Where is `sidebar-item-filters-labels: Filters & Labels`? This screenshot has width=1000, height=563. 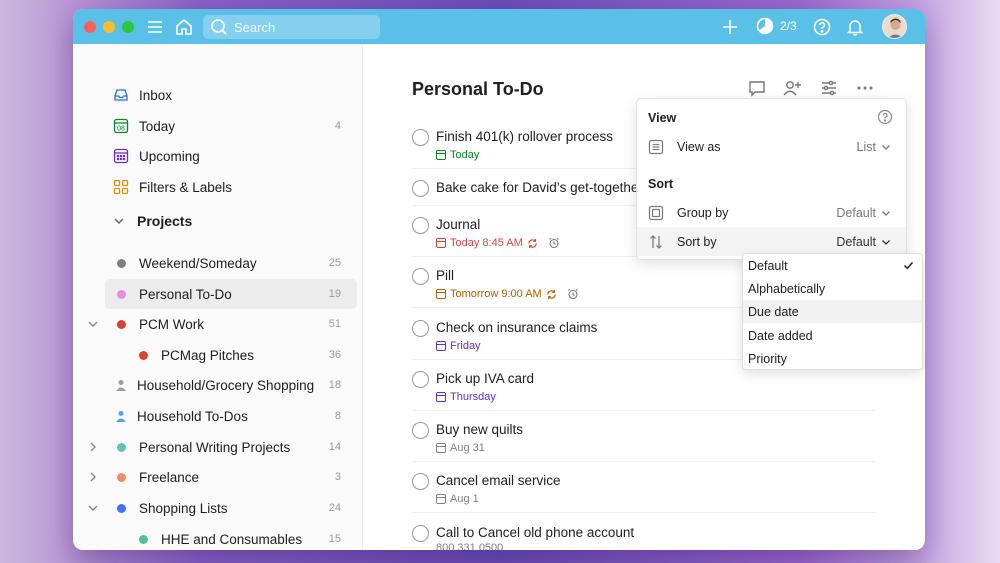 sidebar-item-filters-labels: Filters & Labels is located at coordinates (231, 187).